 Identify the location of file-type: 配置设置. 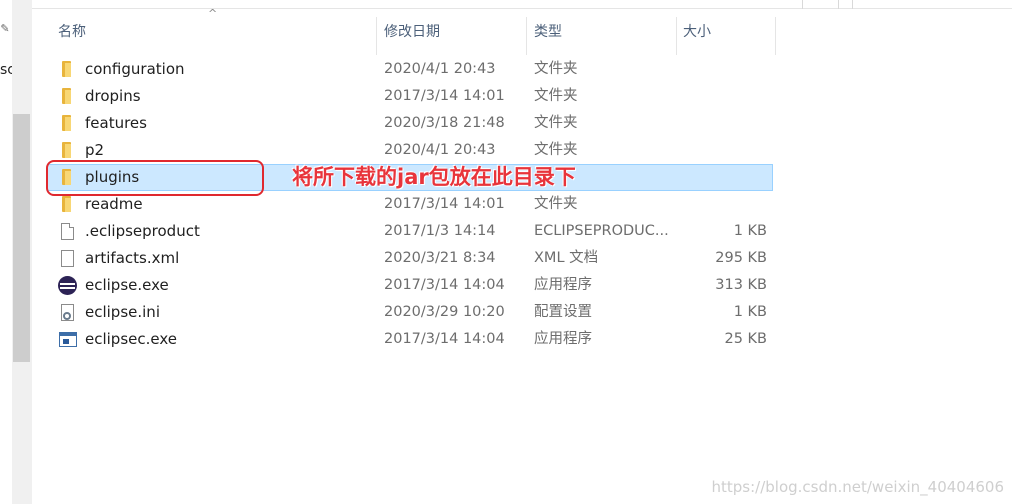
(563, 312).